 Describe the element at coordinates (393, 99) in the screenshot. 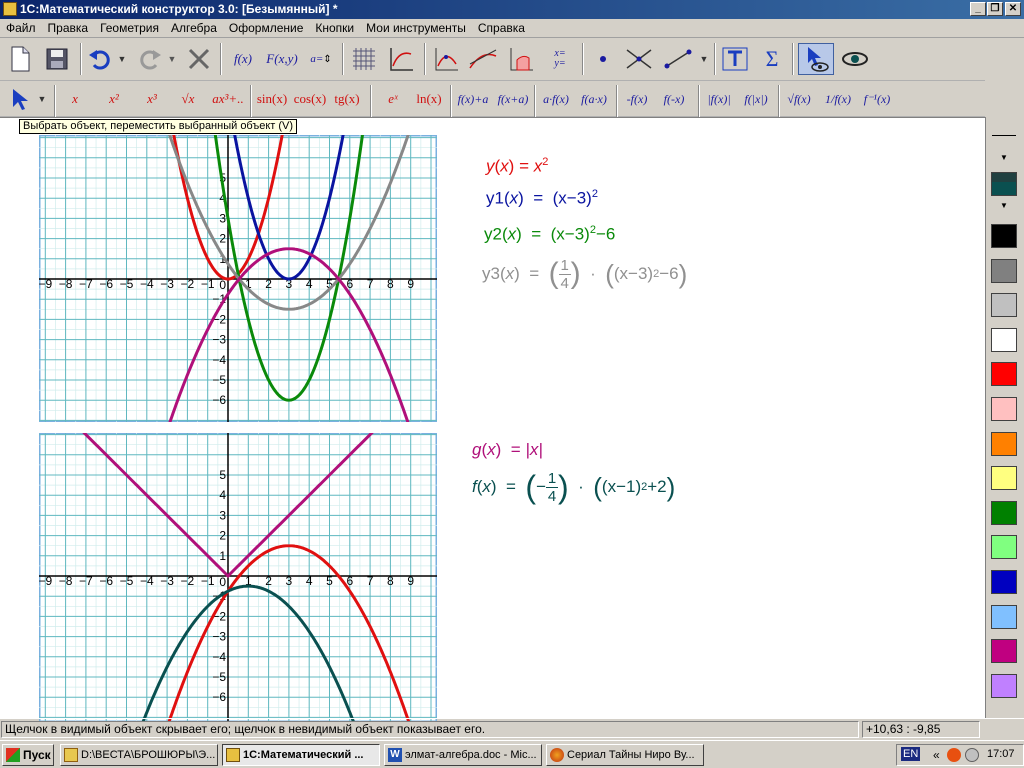

I see `fn-exp-button: eˣ` at that location.